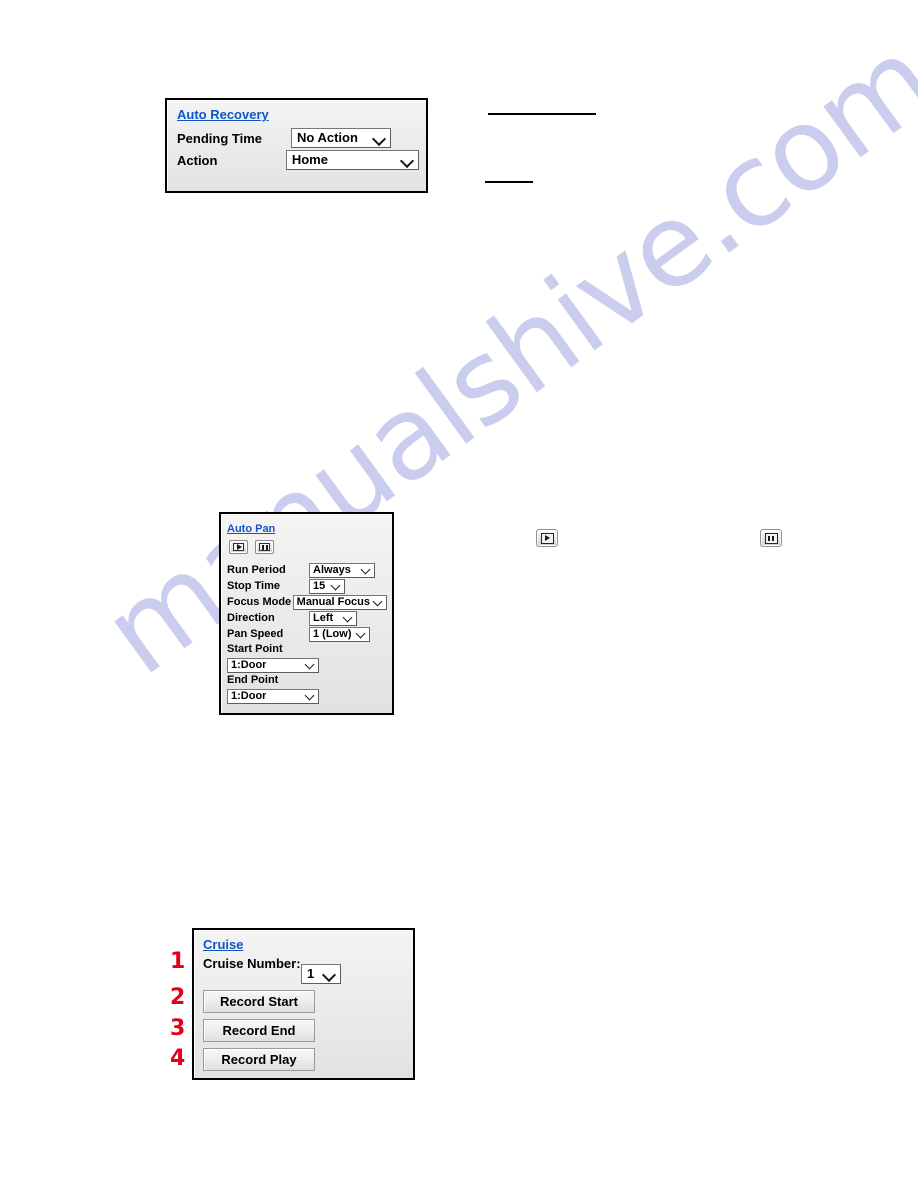  What do you see at coordinates (323, 617) in the screenshot?
I see `direction-value: Left` at bounding box center [323, 617].